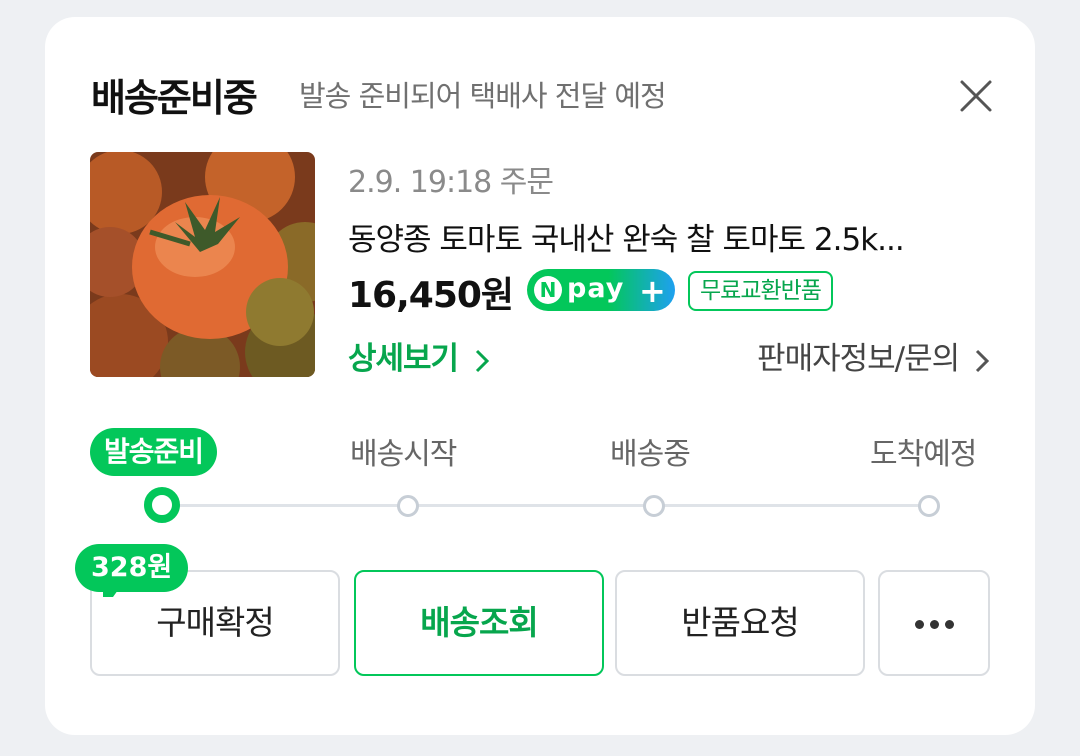 This screenshot has height=756, width=1080. Describe the element at coordinates (451, 182) in the screenshot. I see `order-date: 2.9. 19:18 주문` at that location.